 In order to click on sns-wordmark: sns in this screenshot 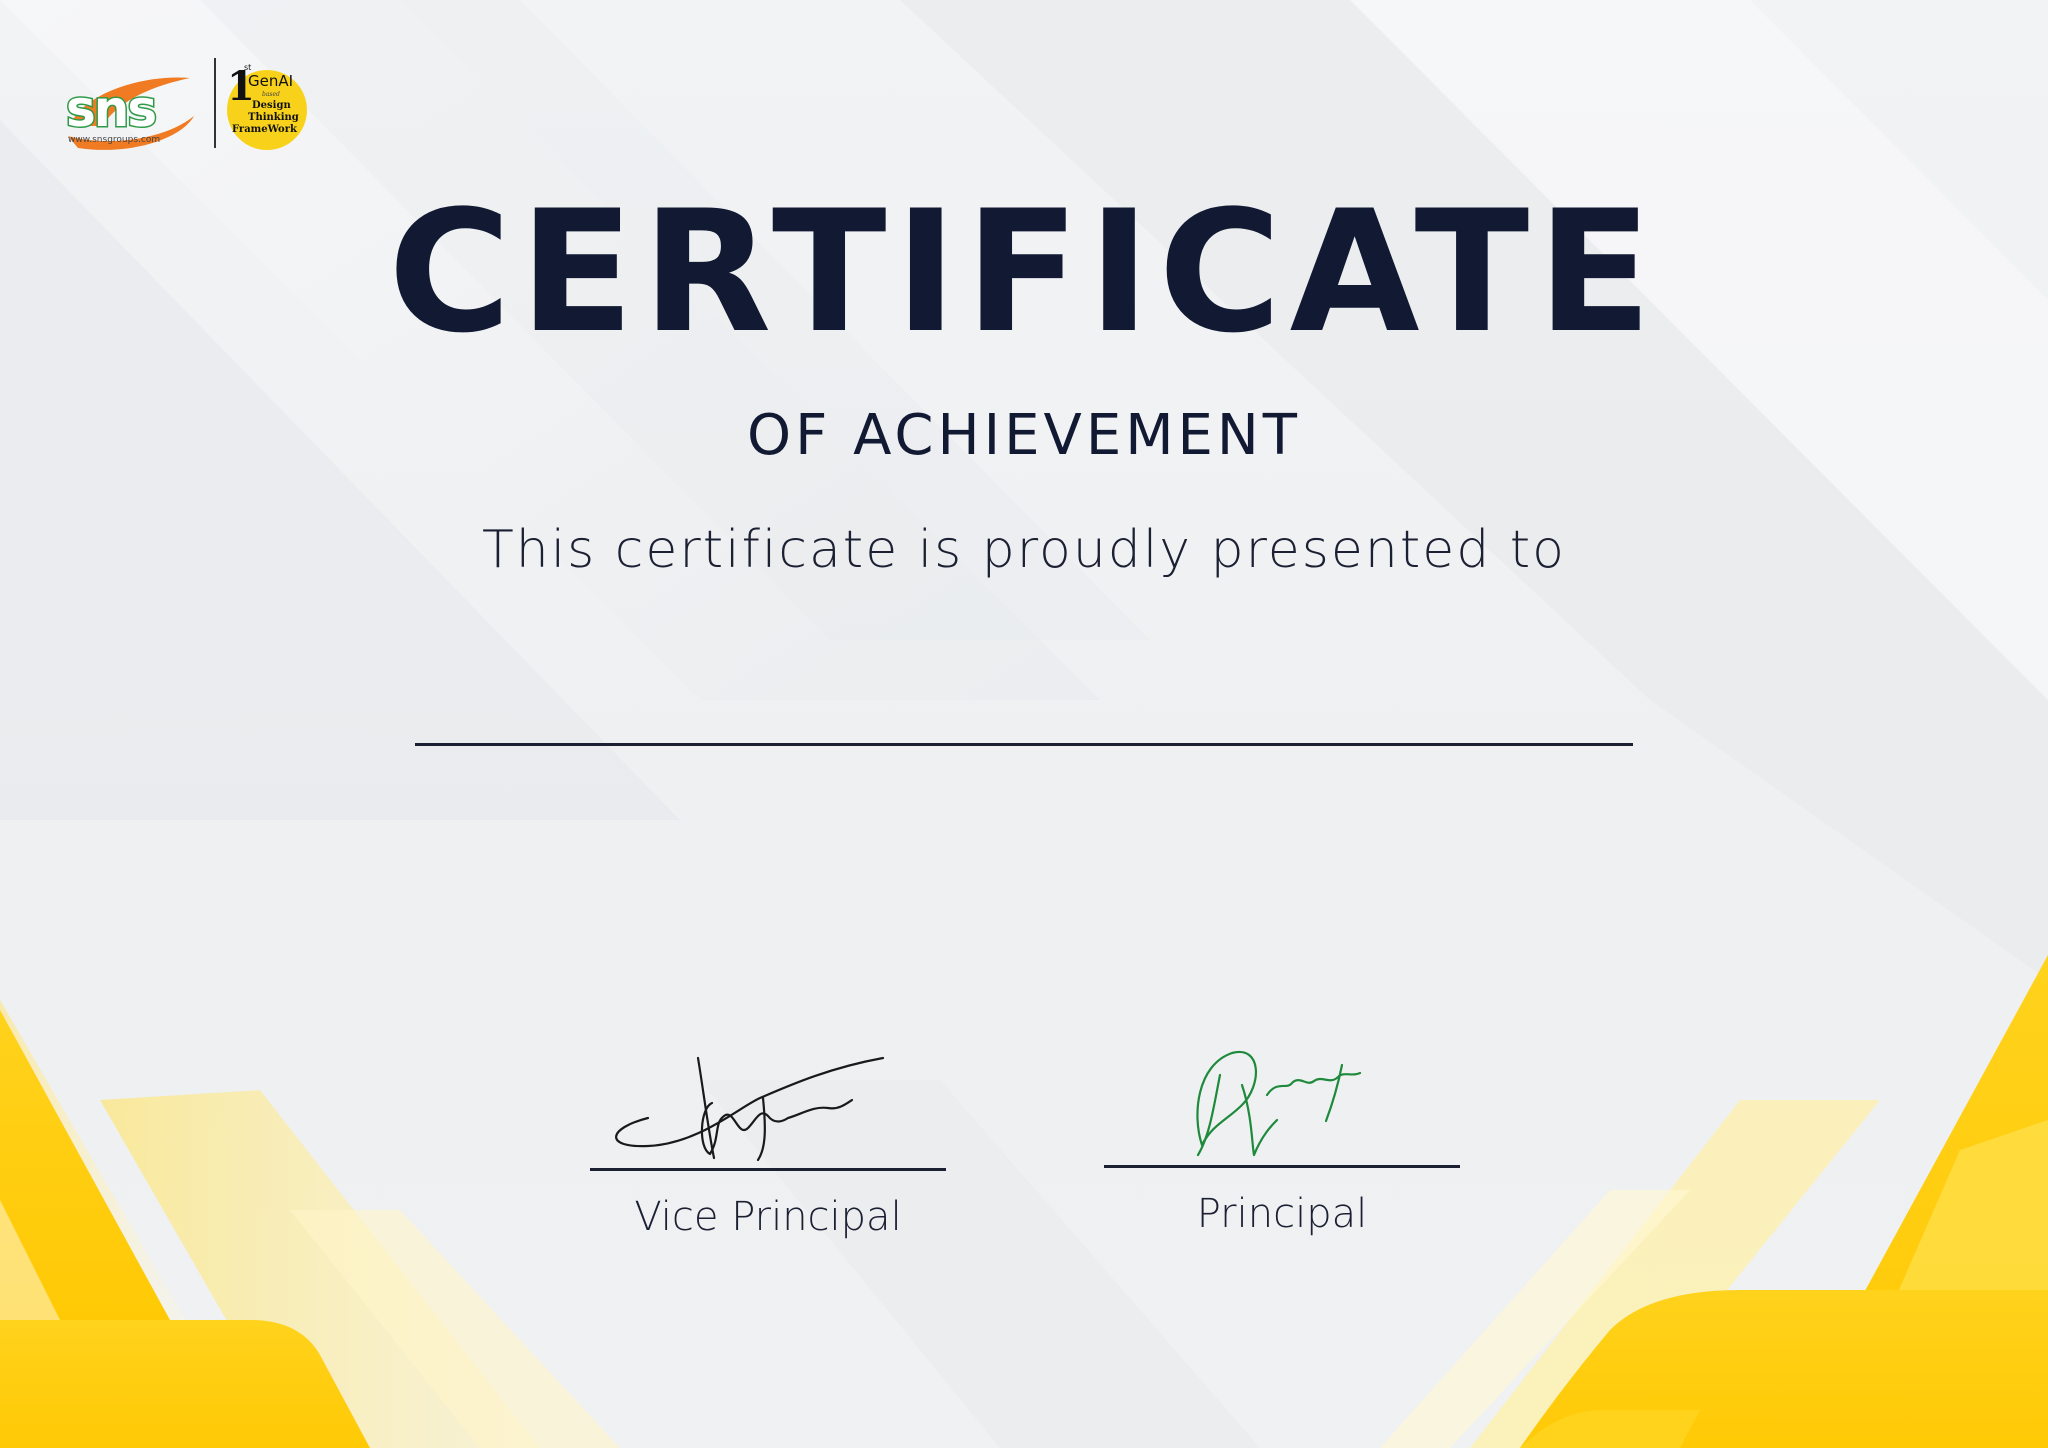, I will do `click(112, 109)`.